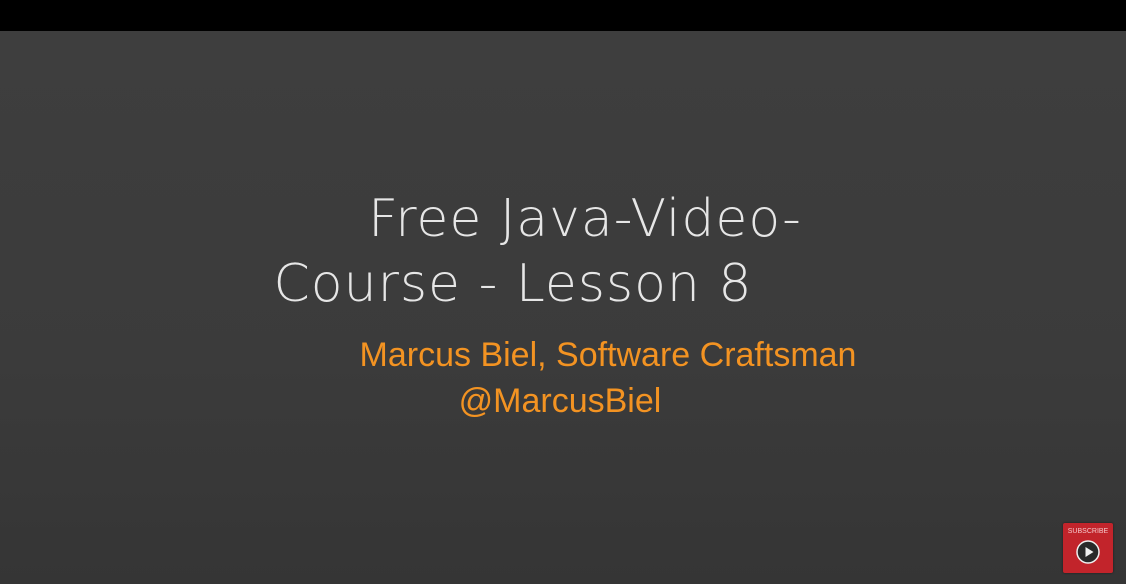 This screenshot has height=584, width=1126. I want to click on subscribe-button: SUBSCRIBE, so click(1088, 548).